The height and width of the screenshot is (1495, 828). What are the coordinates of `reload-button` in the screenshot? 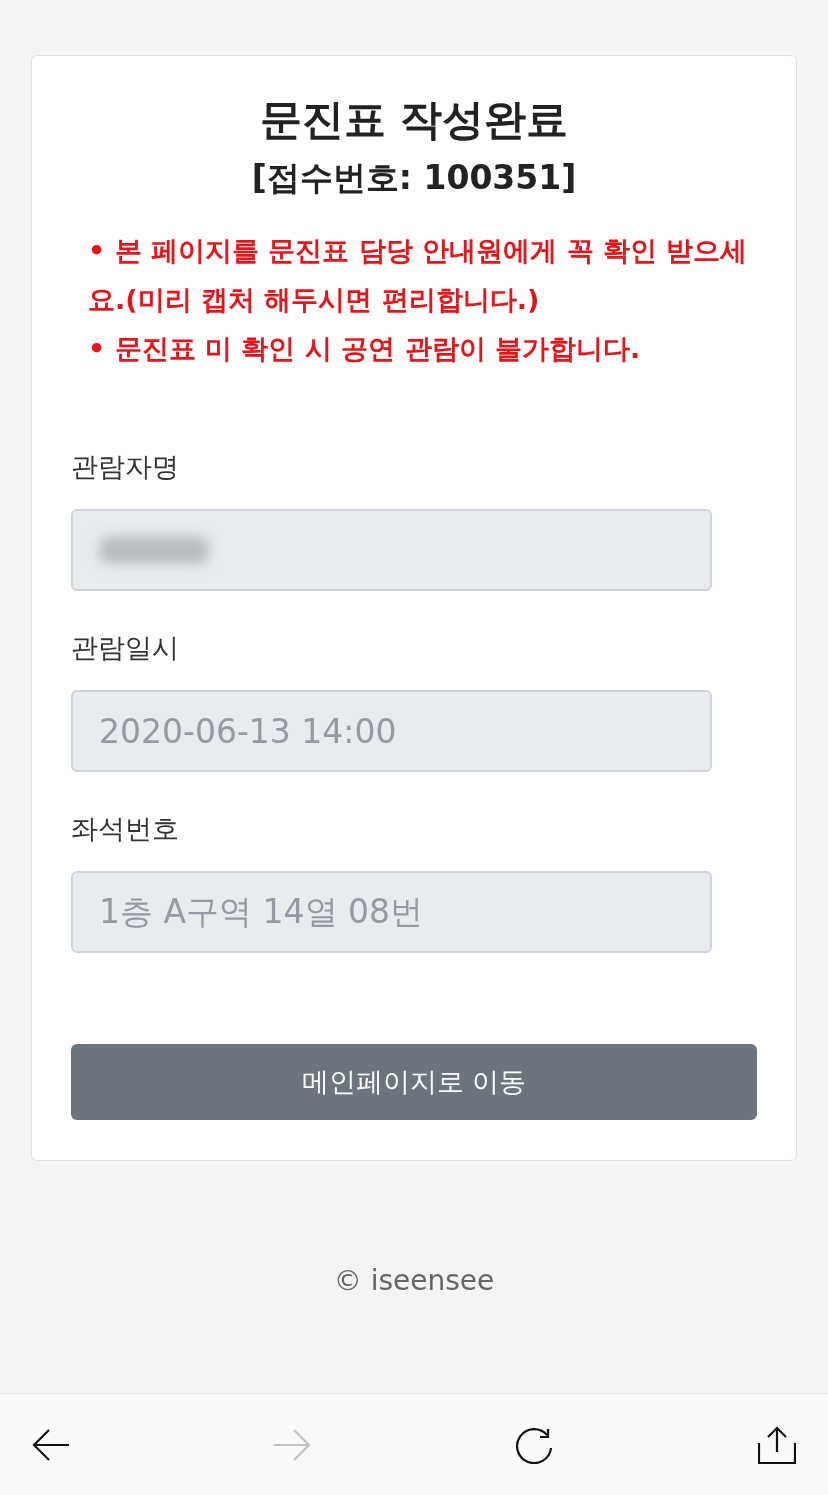 It's located at (534, 1444).